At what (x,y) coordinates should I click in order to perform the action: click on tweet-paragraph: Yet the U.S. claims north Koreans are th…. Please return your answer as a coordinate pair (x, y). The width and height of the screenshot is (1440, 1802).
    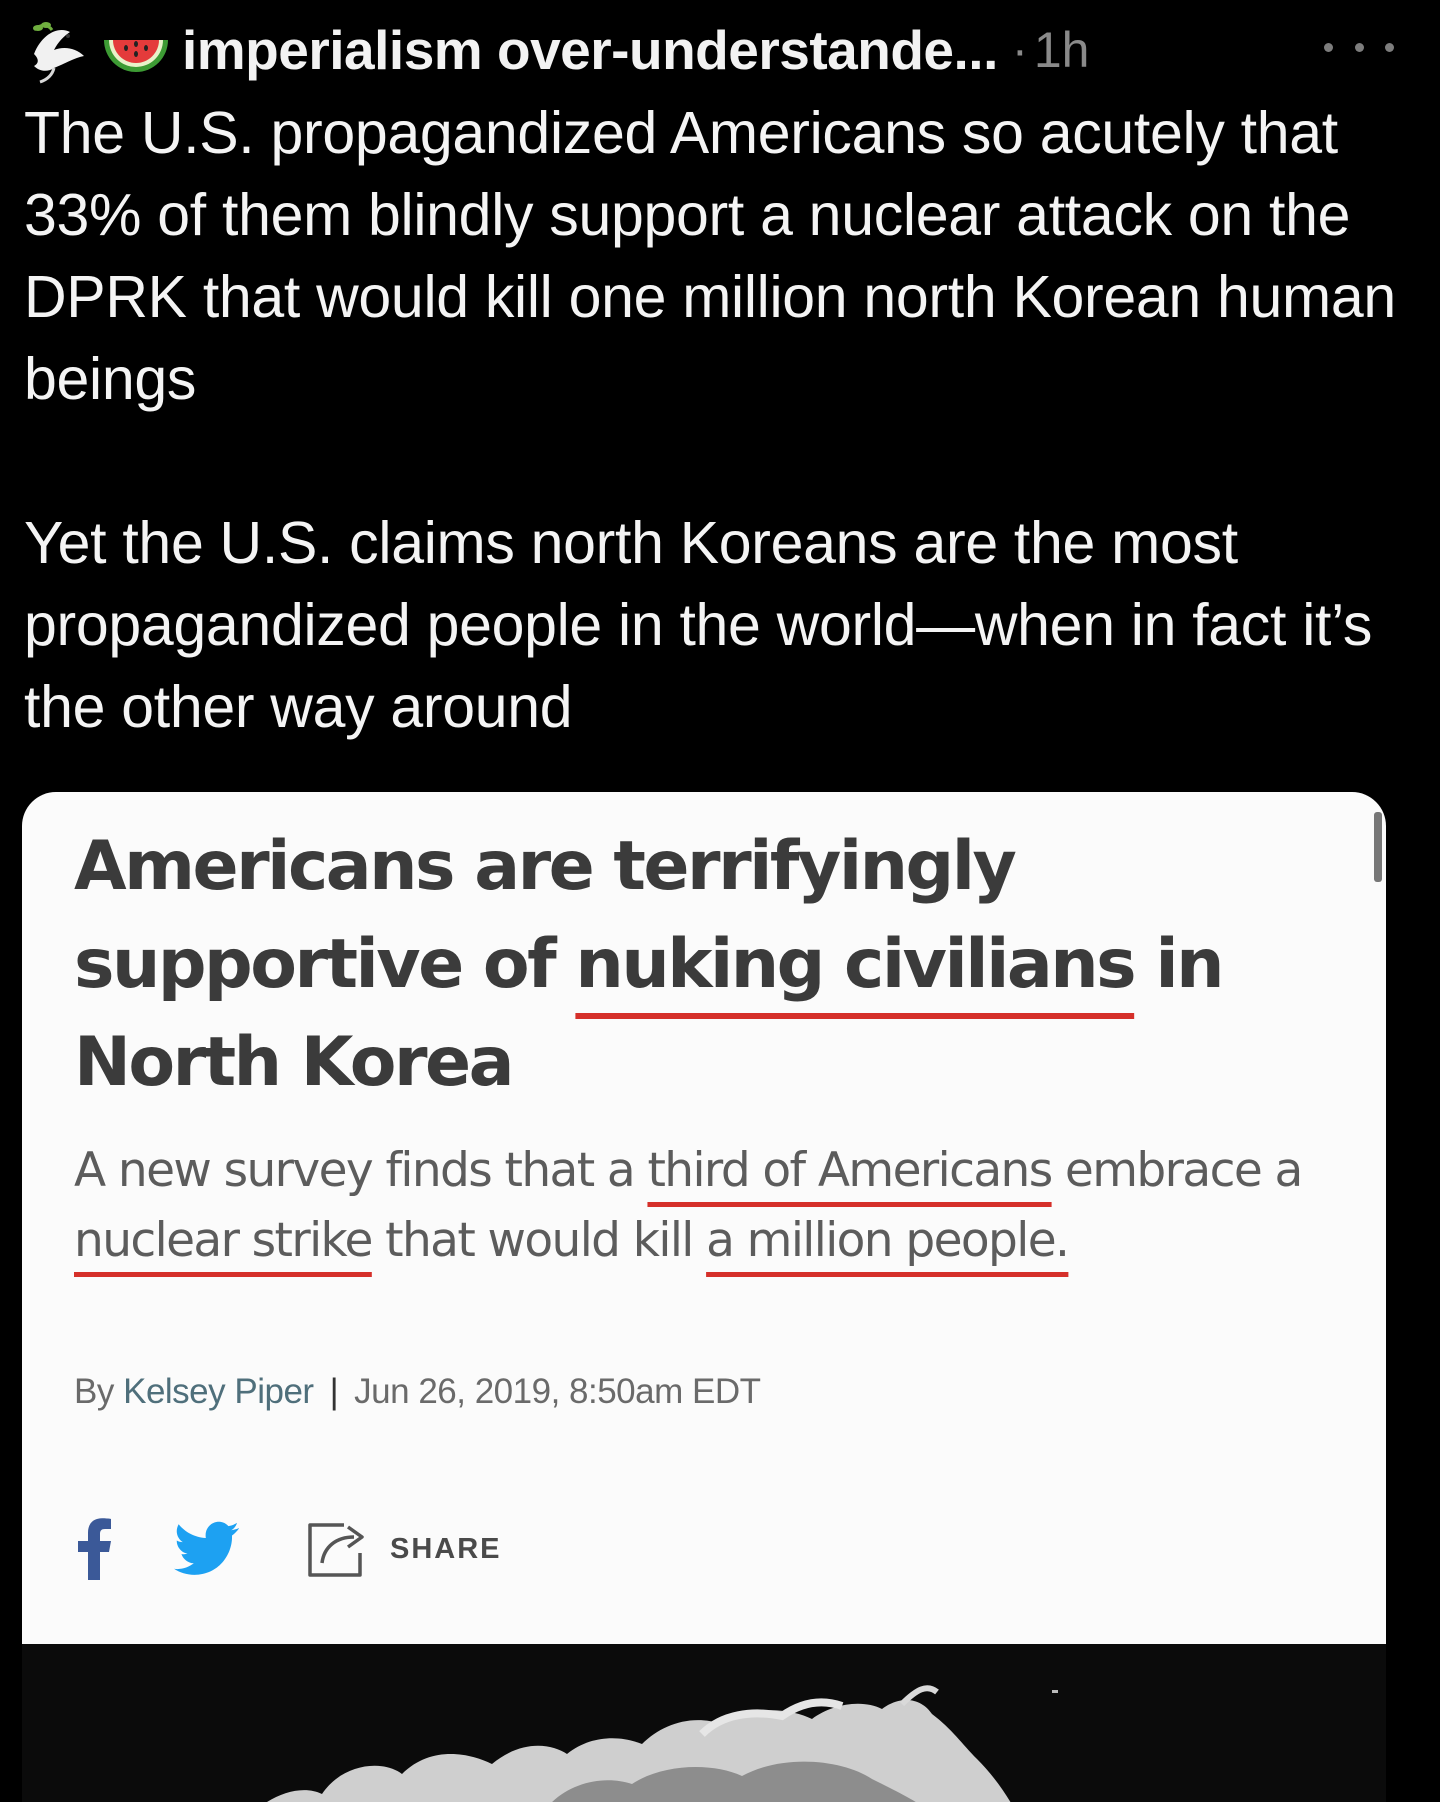
    Looking at the image, I should click on (698, 625).